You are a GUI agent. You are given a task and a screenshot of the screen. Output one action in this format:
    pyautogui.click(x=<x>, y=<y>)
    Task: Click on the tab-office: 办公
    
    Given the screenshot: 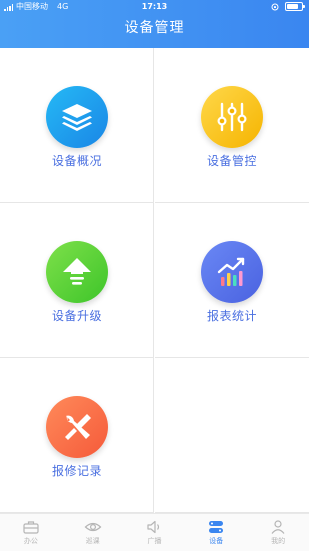 What is the action you would take?
    pyautogui.click(x=31, y=532)
    